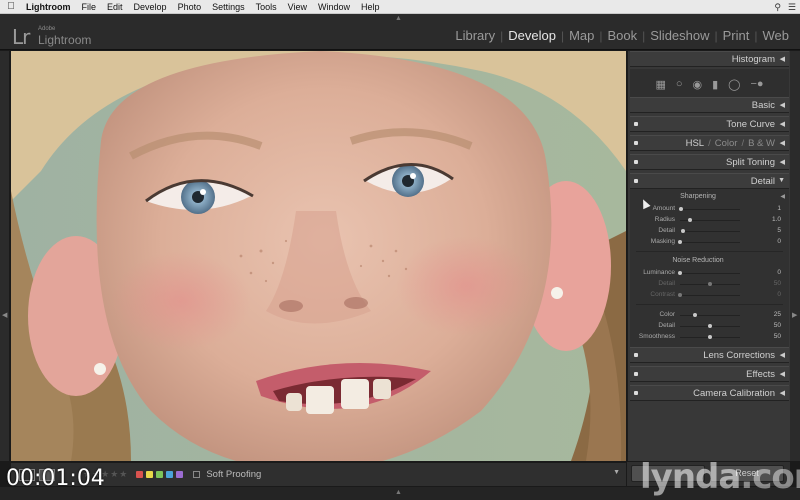 The width and height of the screenshot is (800, 500). What do you see at coordinates (266, 7) in the screenshot?
I see `menu-tools: Tools` at bounding box center [266, 7].